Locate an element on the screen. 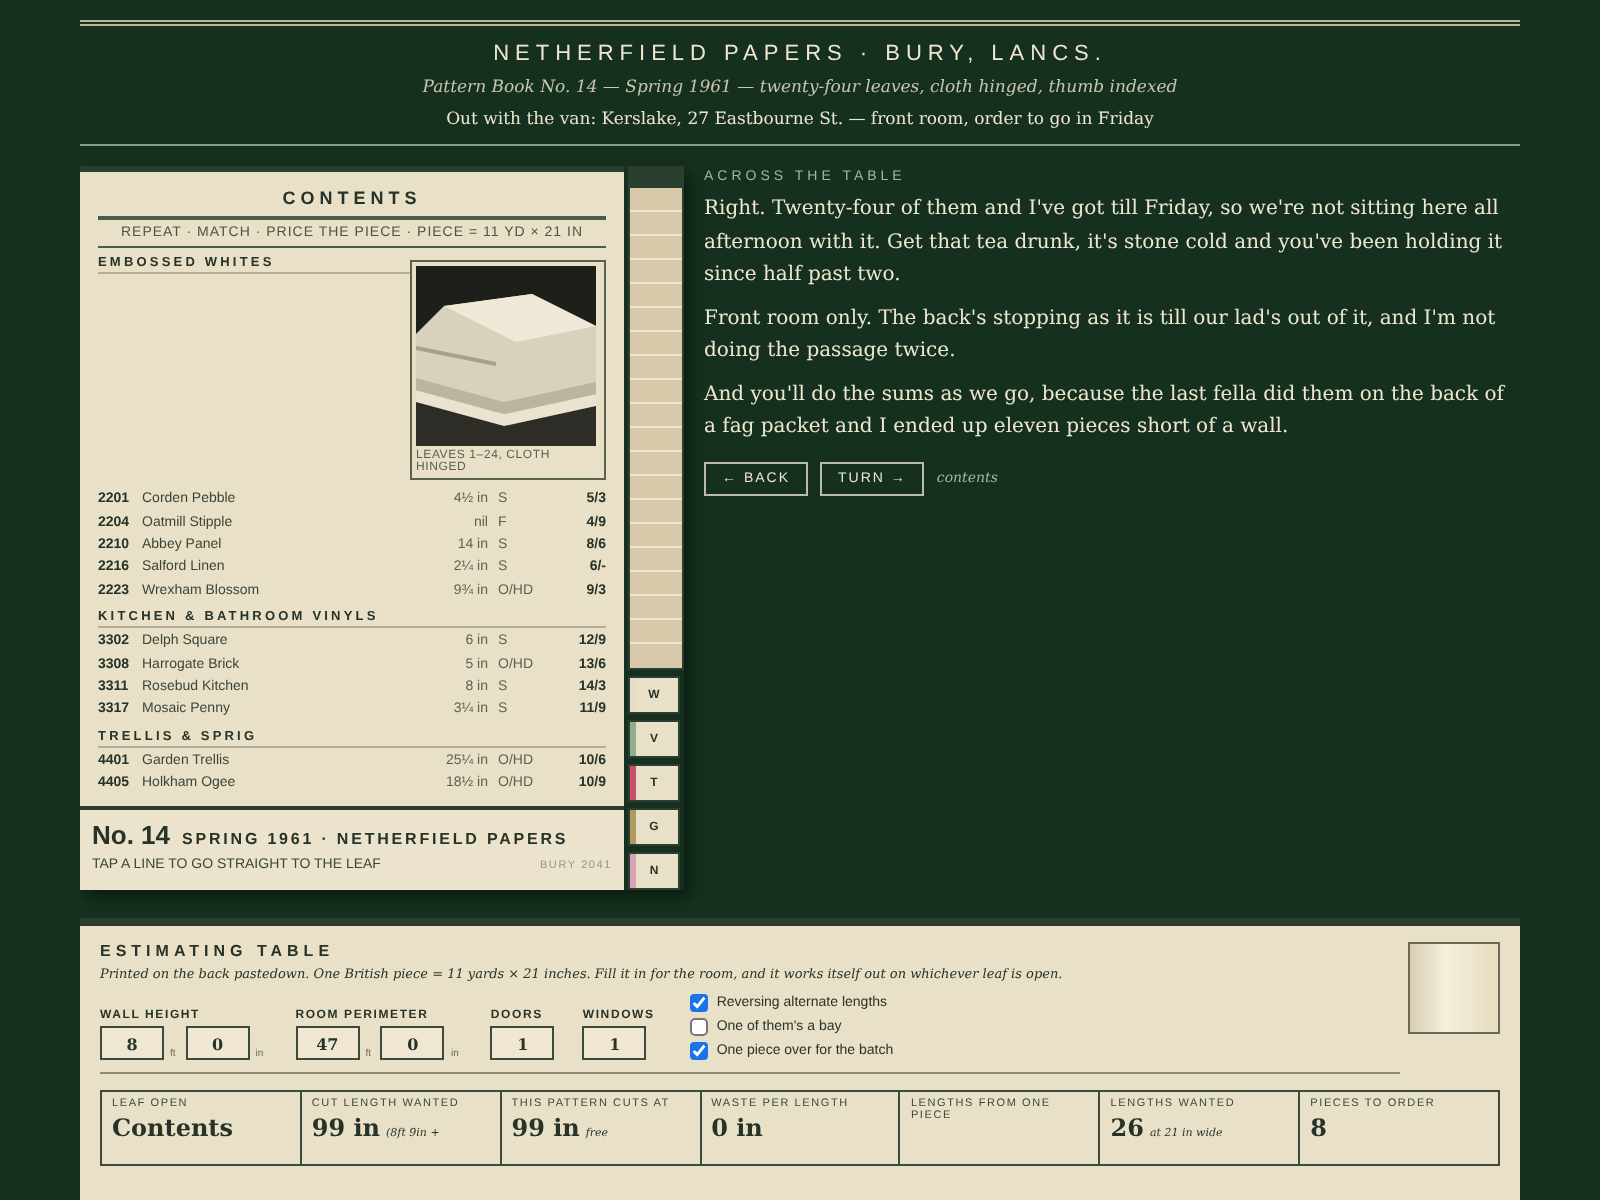 This screenshot has height=1200, width=1600. masthead-subtitle: Pattern Book No. 14 — Spring 1961 — twenty-four leaves, cloth hinged, thumb indexed is located at coordinates (800, 88).